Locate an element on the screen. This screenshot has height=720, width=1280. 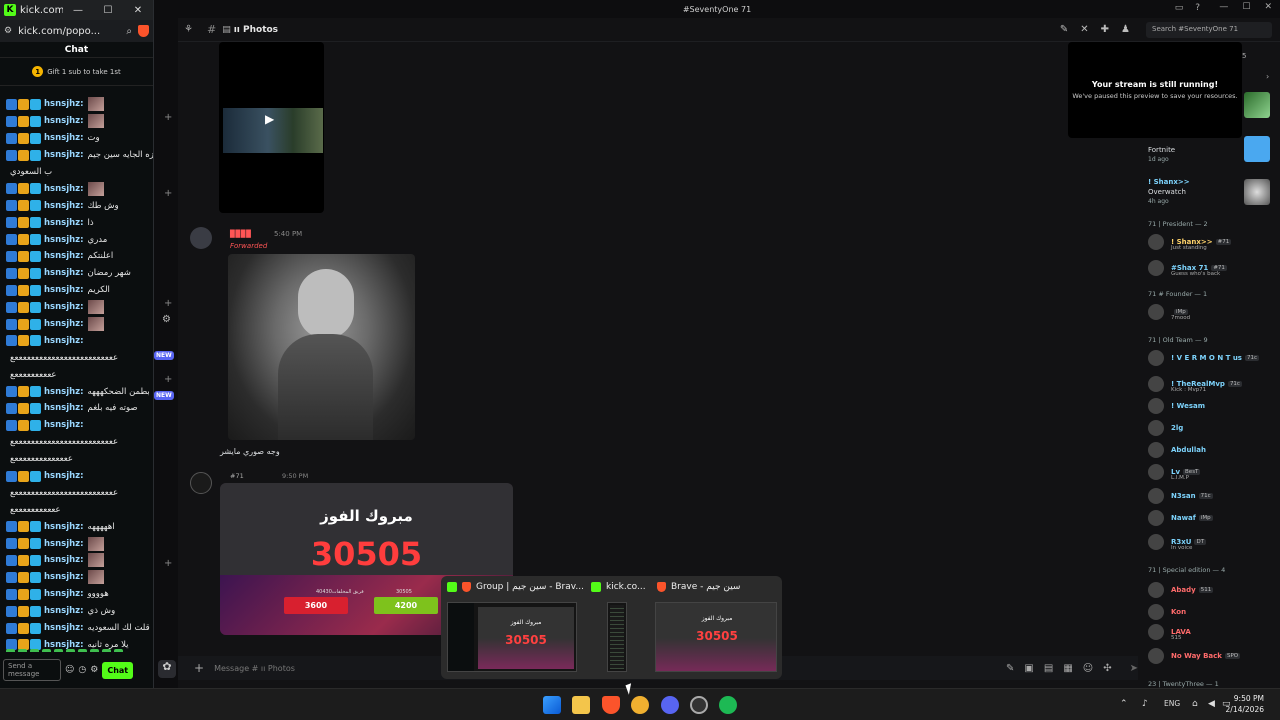
settings-icon: ⚙ is located at coordinates (166, 319).